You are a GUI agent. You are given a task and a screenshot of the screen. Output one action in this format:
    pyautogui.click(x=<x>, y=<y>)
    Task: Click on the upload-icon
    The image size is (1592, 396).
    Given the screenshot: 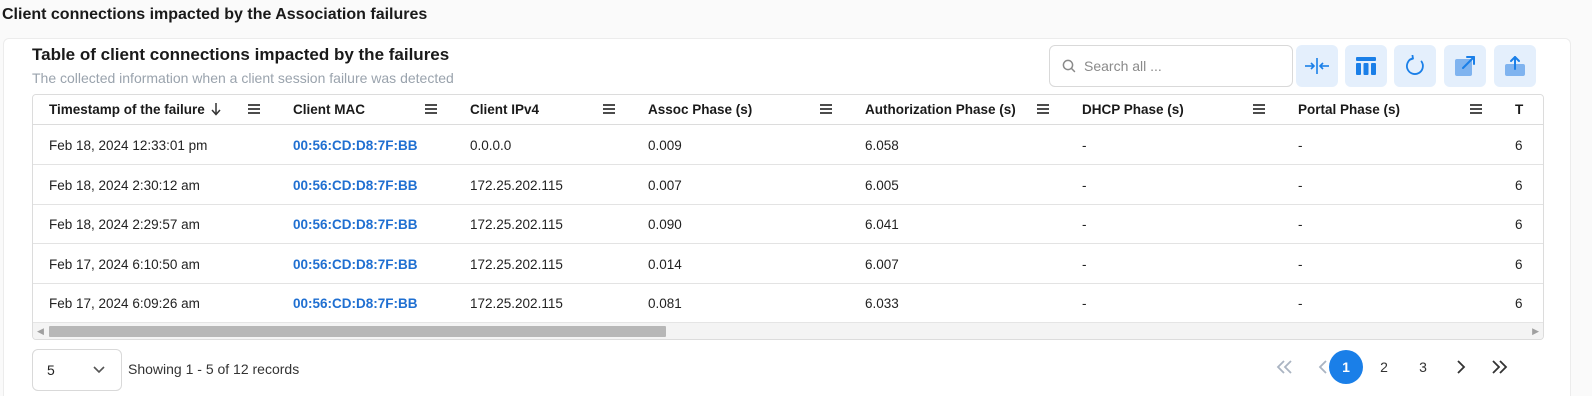 What is the action you would take?
    pyautogui.click(x=1515, y=66)
    